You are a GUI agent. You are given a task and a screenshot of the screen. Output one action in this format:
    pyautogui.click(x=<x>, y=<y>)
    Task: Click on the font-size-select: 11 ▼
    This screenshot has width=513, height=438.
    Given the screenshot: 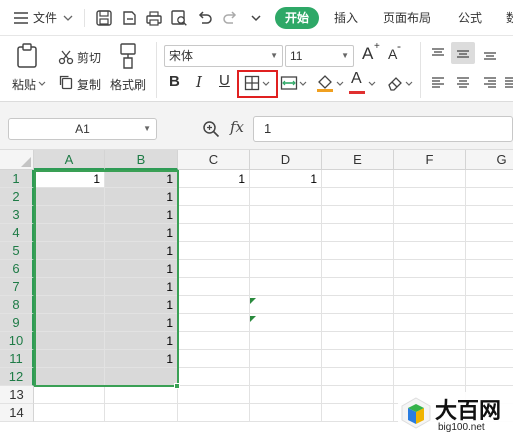 What is the action you would take?
    pyautogui.click(x=319, y=56)
    